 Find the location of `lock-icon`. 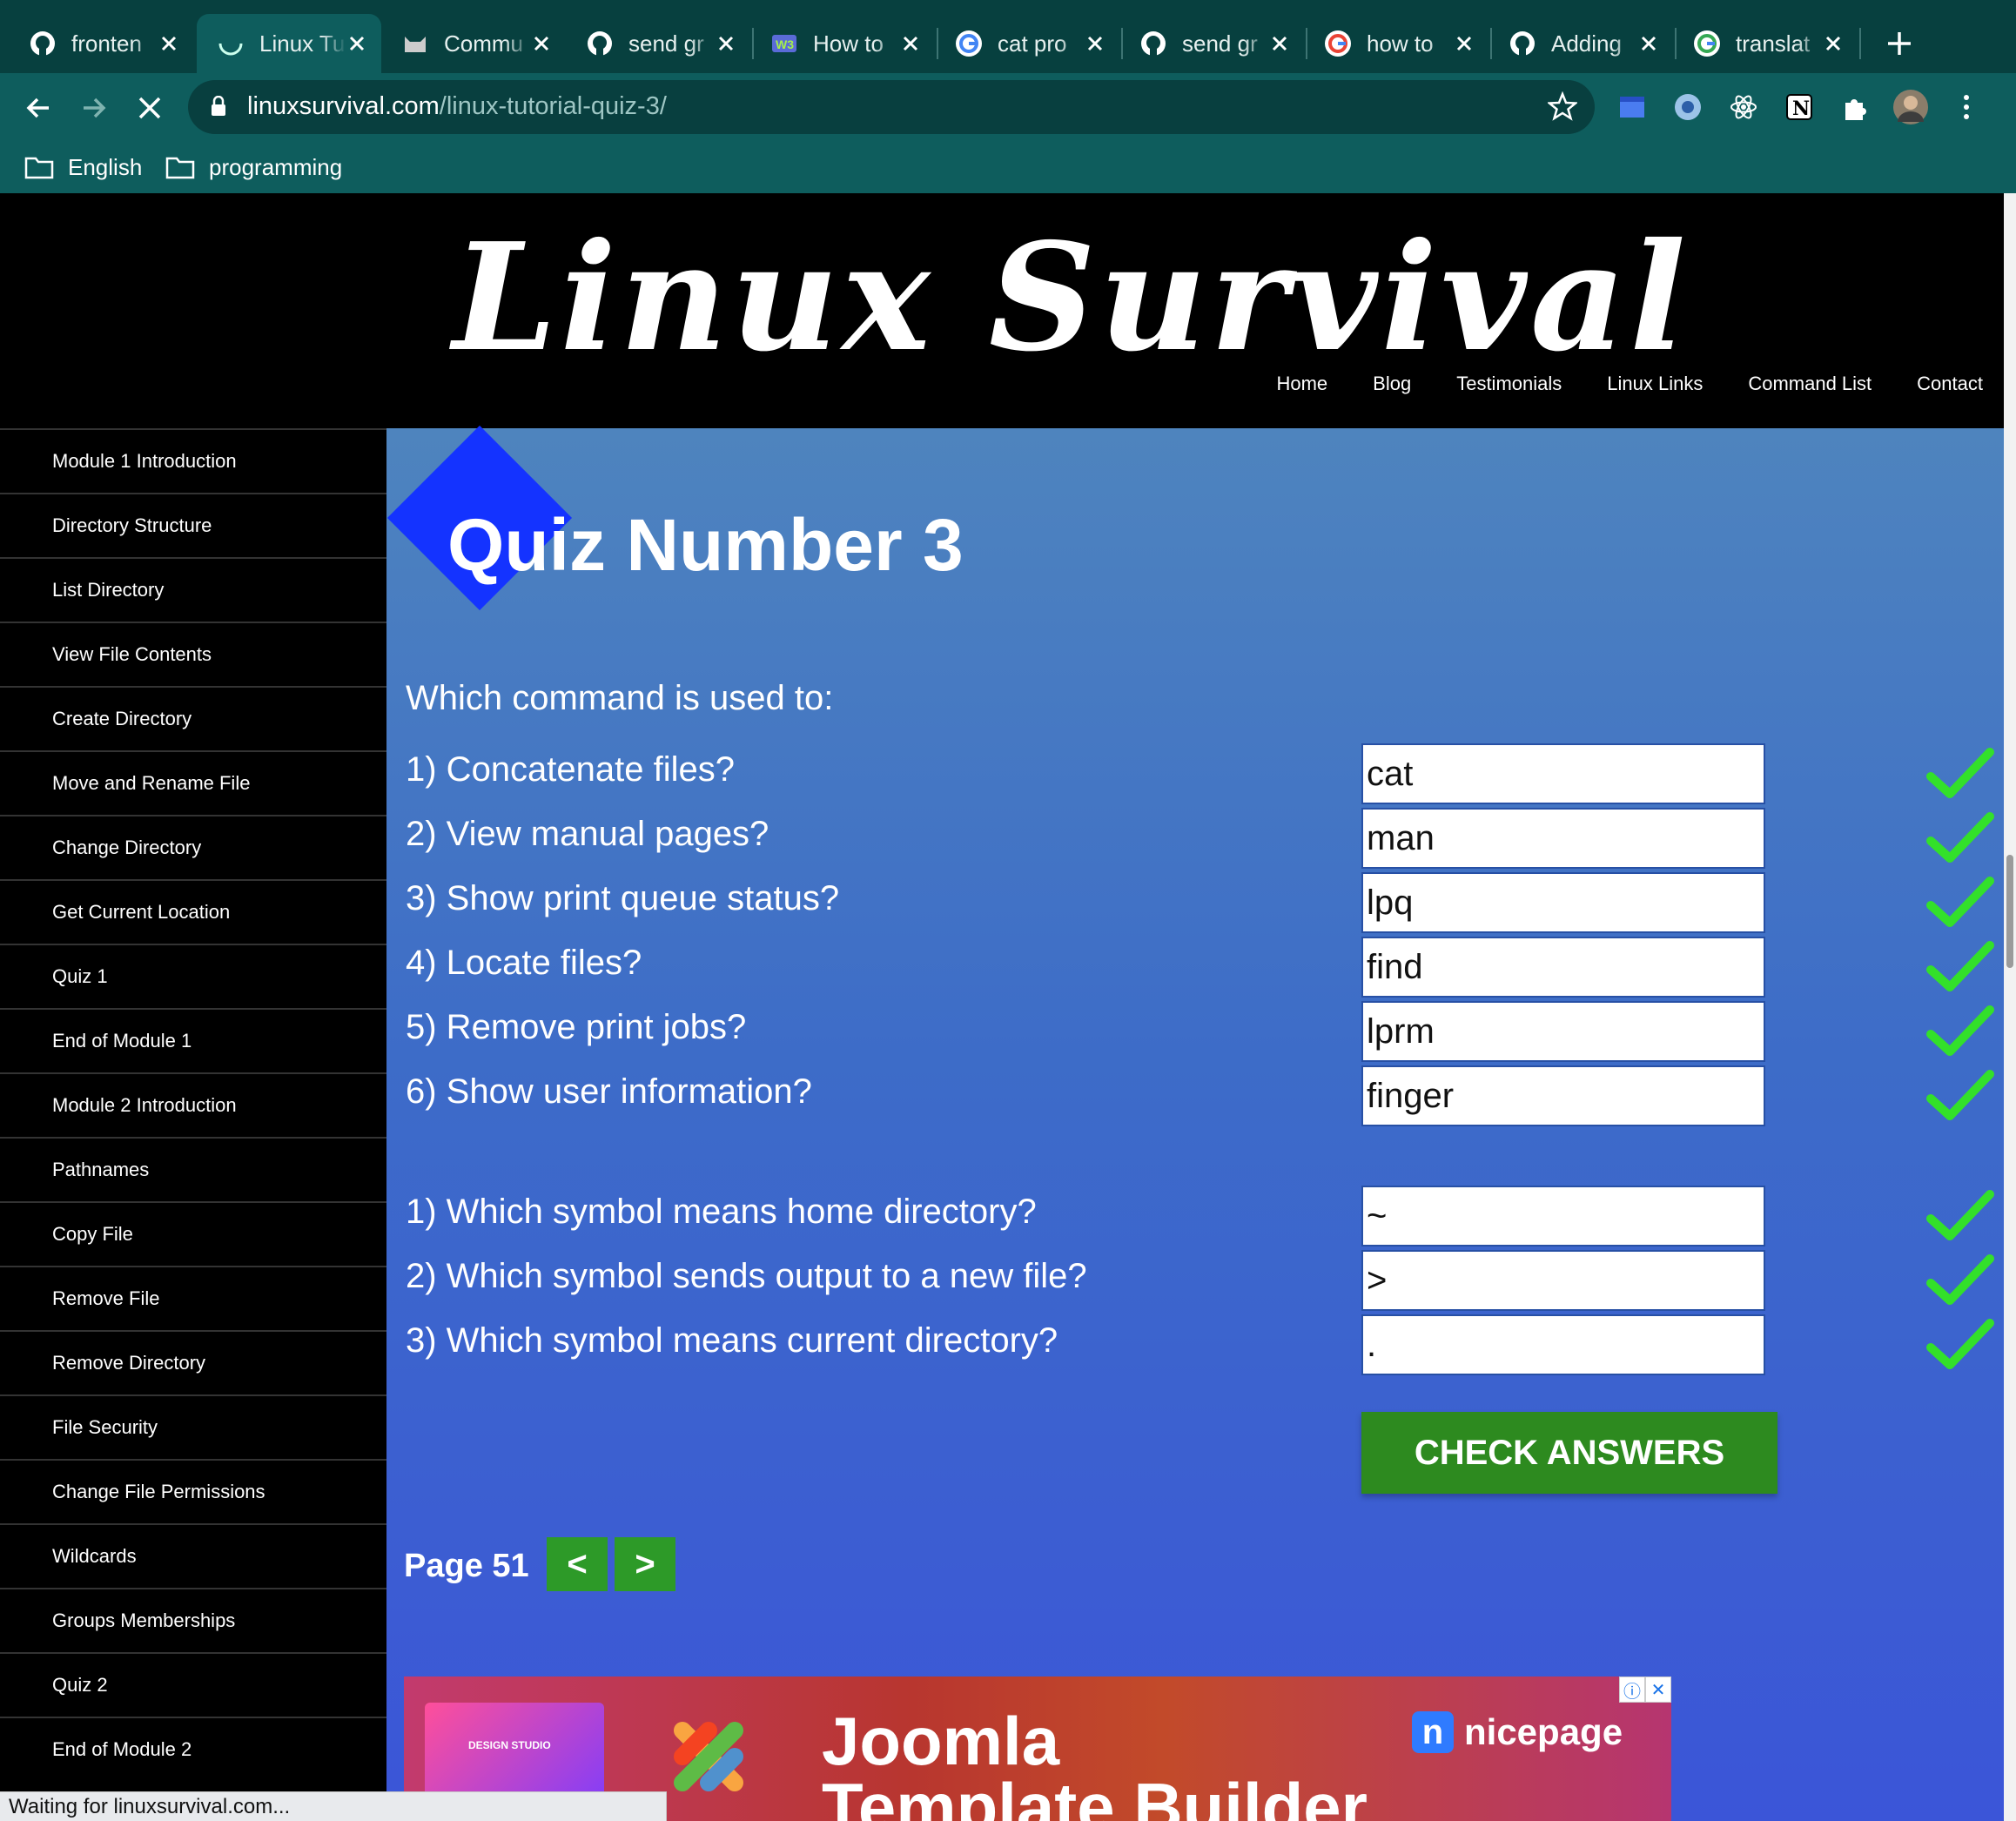

lock-icon is located at coordinates (218, 108).